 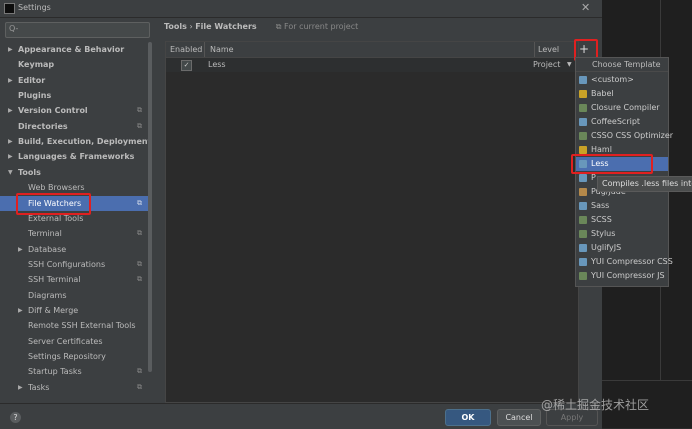 What do you see at coordinates (77, 30) in the screenshot?
I see `search-input: Q-` at bounding box center [77, 30].